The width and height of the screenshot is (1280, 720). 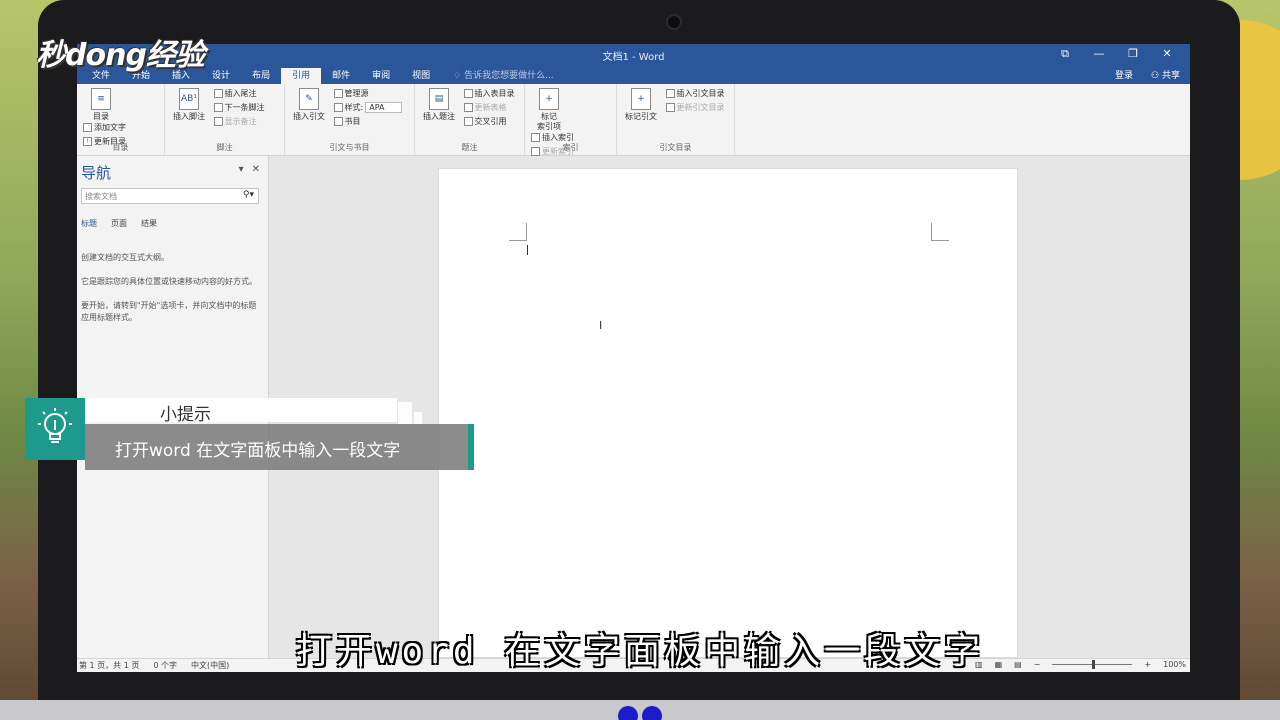 I want to click on nav-title: 导航, so click(x=96, y=173).